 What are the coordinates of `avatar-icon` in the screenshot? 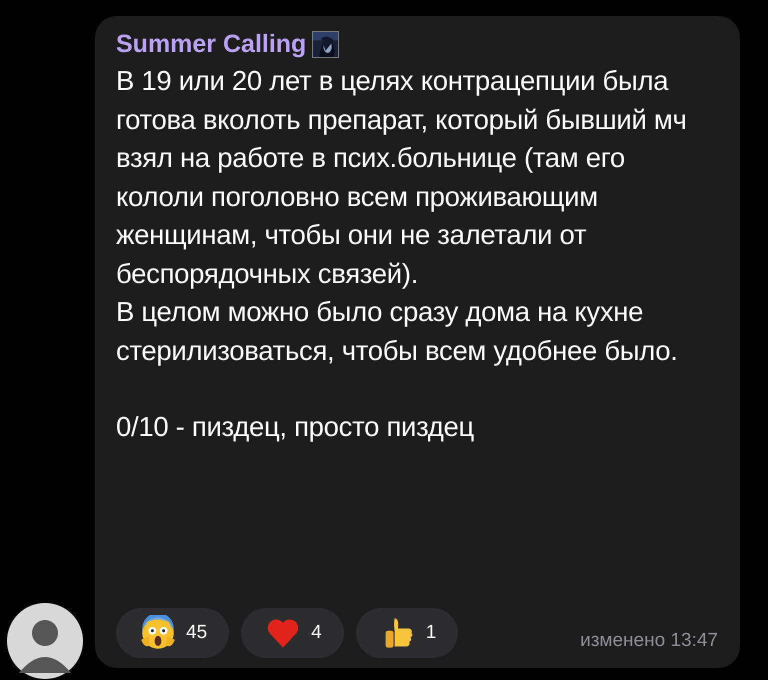 It's located at (45, 641).